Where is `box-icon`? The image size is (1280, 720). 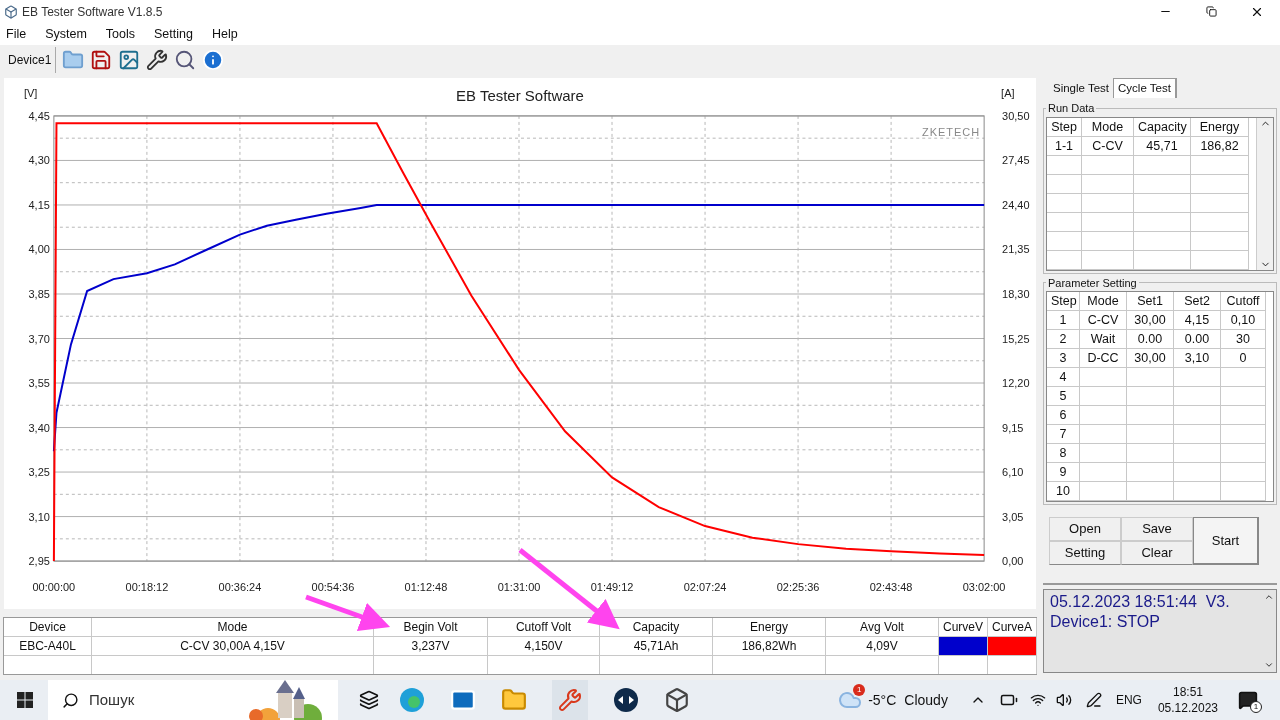
box-icon is located at coordinates (677, 700).